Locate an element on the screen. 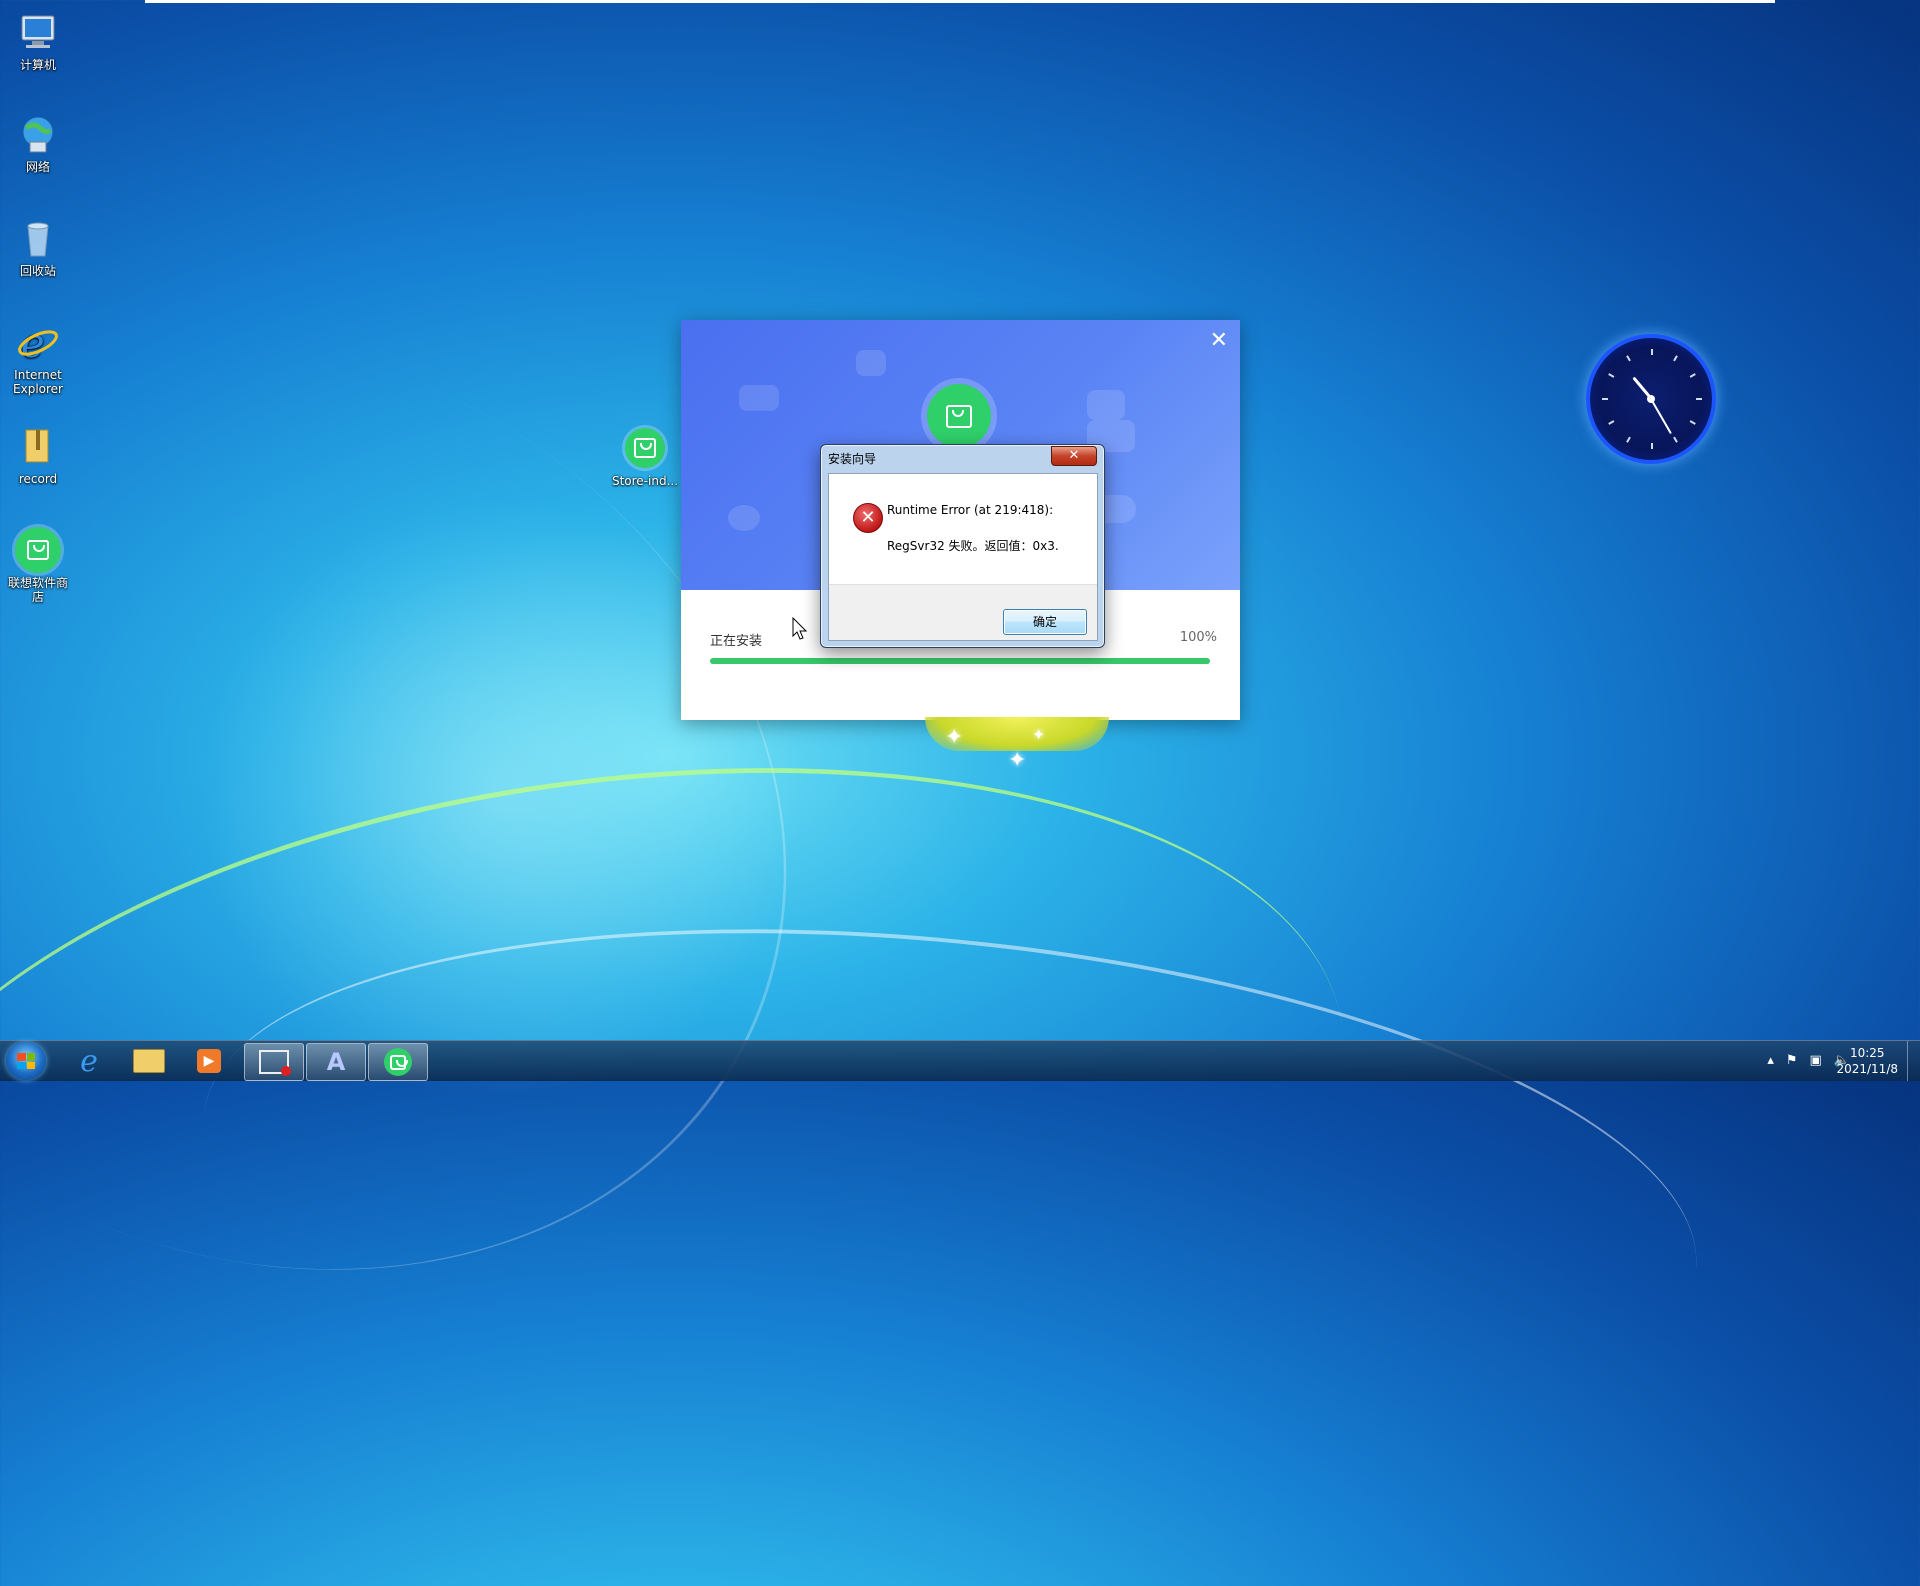 This screenshot has height=1586, width=1920. video-ghost-icon is located at coordinates (759, 398).